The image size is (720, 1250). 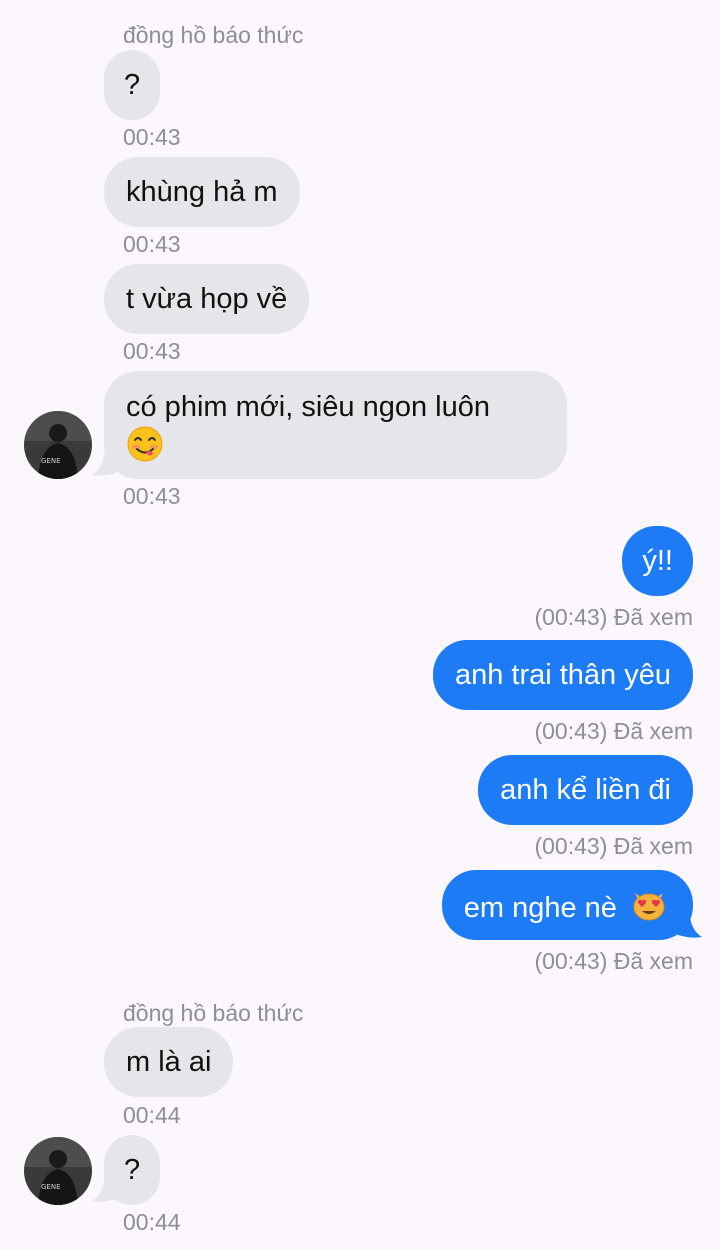 I want to click on face-savoring-food-icon, so click(x=145, y=448).